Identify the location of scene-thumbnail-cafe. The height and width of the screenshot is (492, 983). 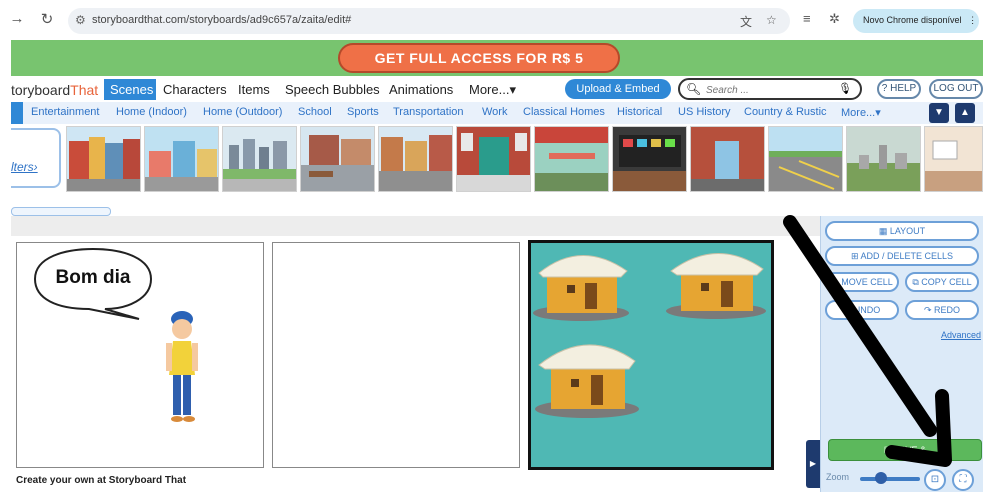
(571, 159).